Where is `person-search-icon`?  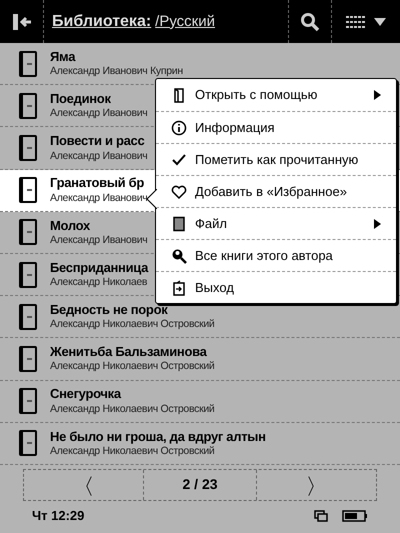
person-search-icon is located at coordinates (179, 256).